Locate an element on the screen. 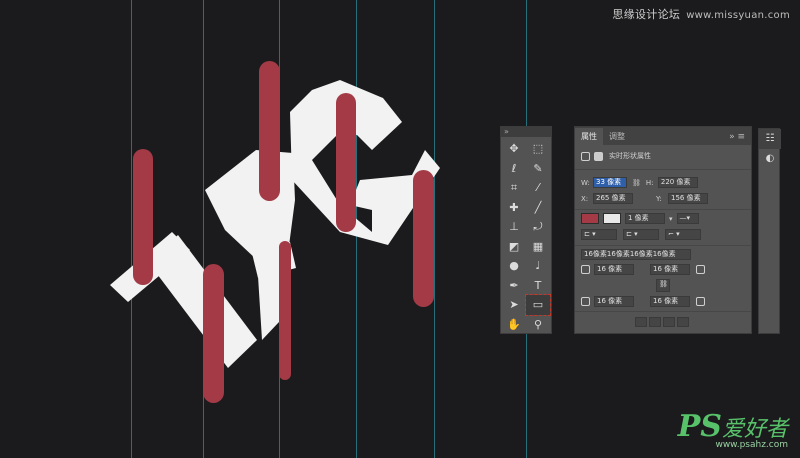 The image size is (800, 458). x-field: 265 像素 is located at coordinates (613, 198).